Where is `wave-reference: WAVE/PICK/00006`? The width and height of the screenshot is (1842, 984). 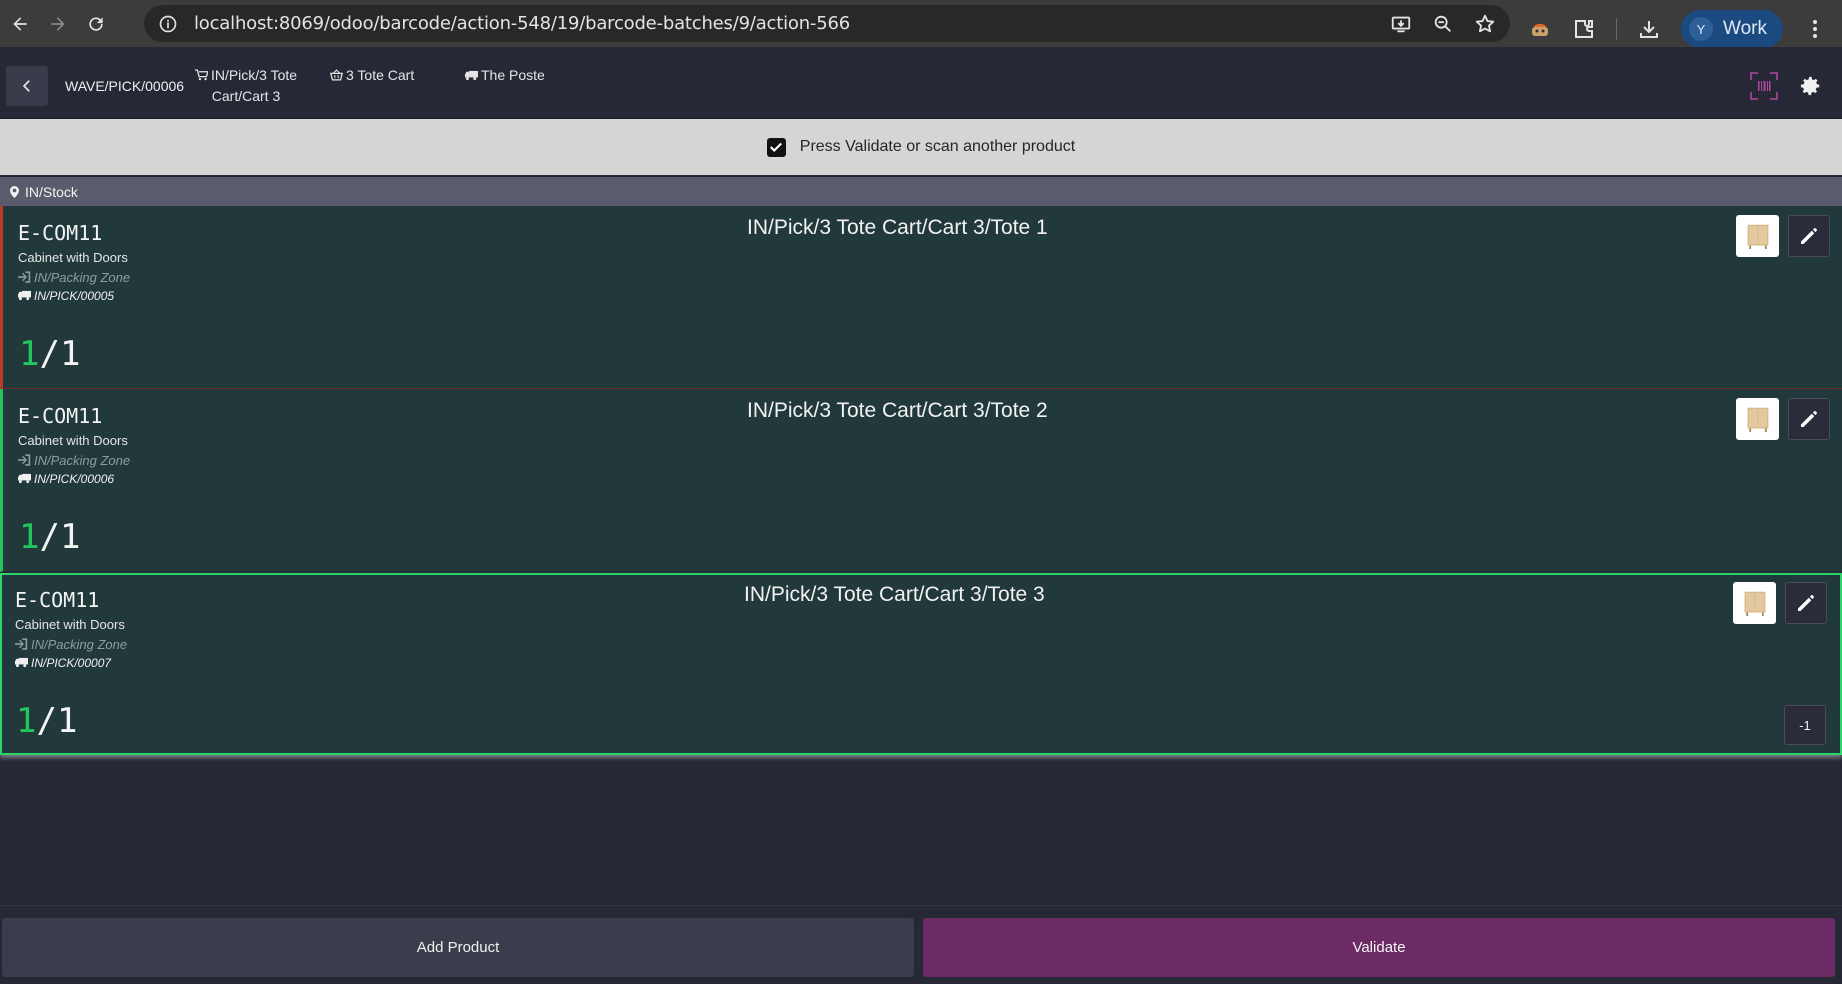
wave-reference: WAVE/PICK/00006 is located at coordinates (125, 86).